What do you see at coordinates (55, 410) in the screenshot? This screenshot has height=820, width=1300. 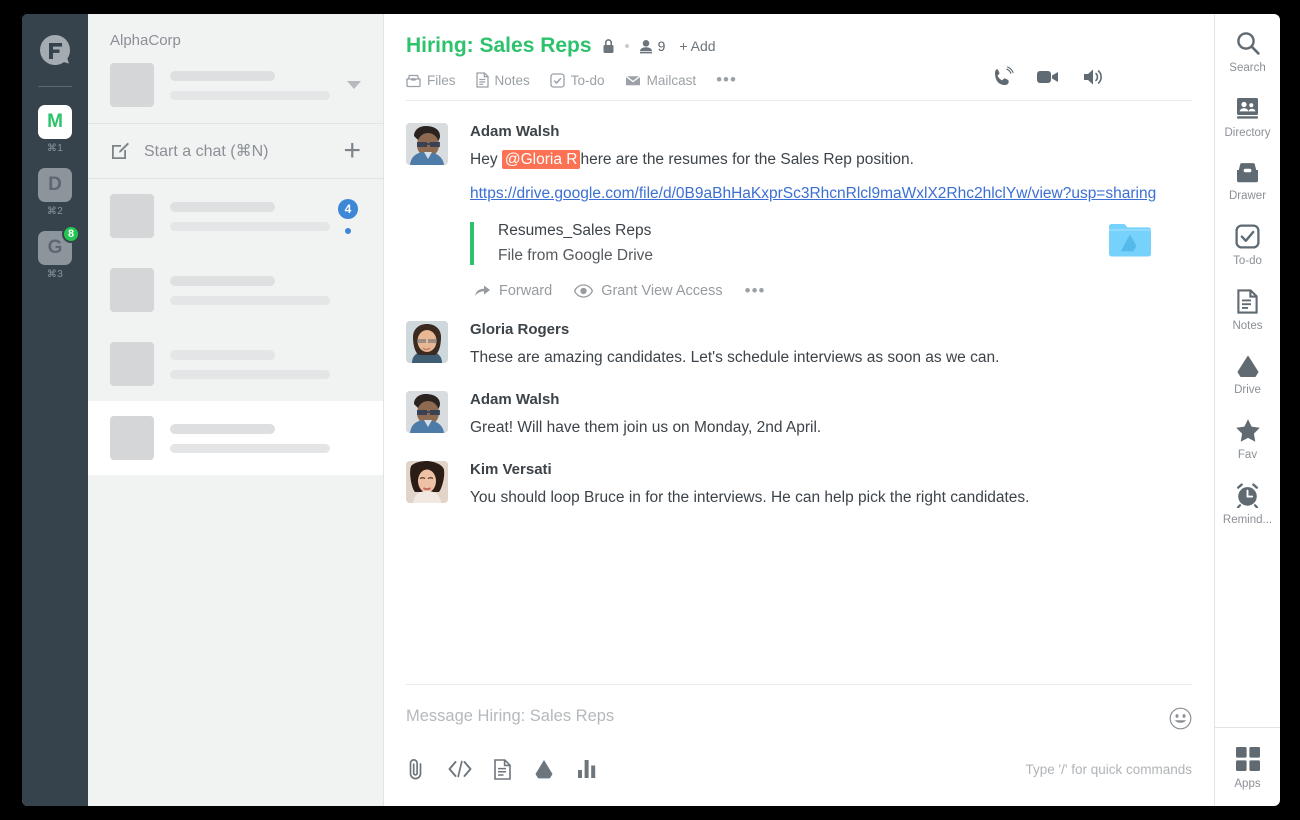 I see `left-app-rail: M ⌘1 D ⌘2 G 8 ⌘3` at bounding box center [55, 410].